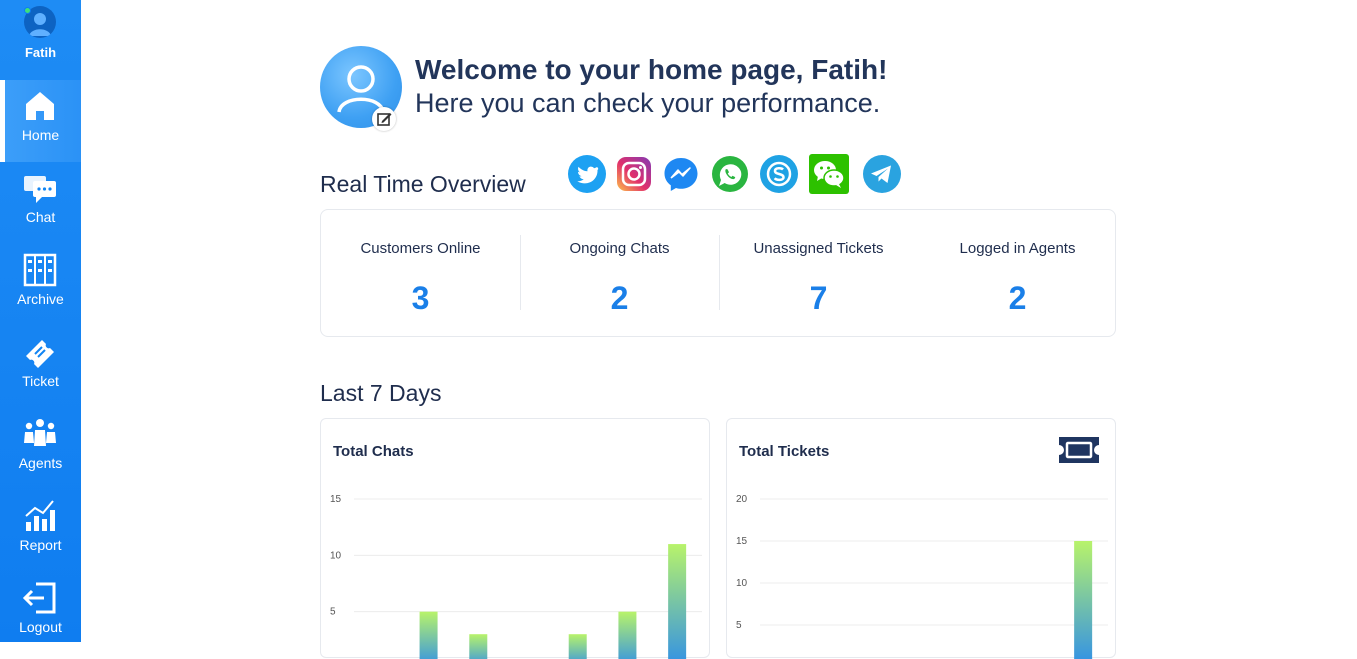  Describe the element at coordinates (40, 434) in the screenshot. I see `agents-icon` at that location.